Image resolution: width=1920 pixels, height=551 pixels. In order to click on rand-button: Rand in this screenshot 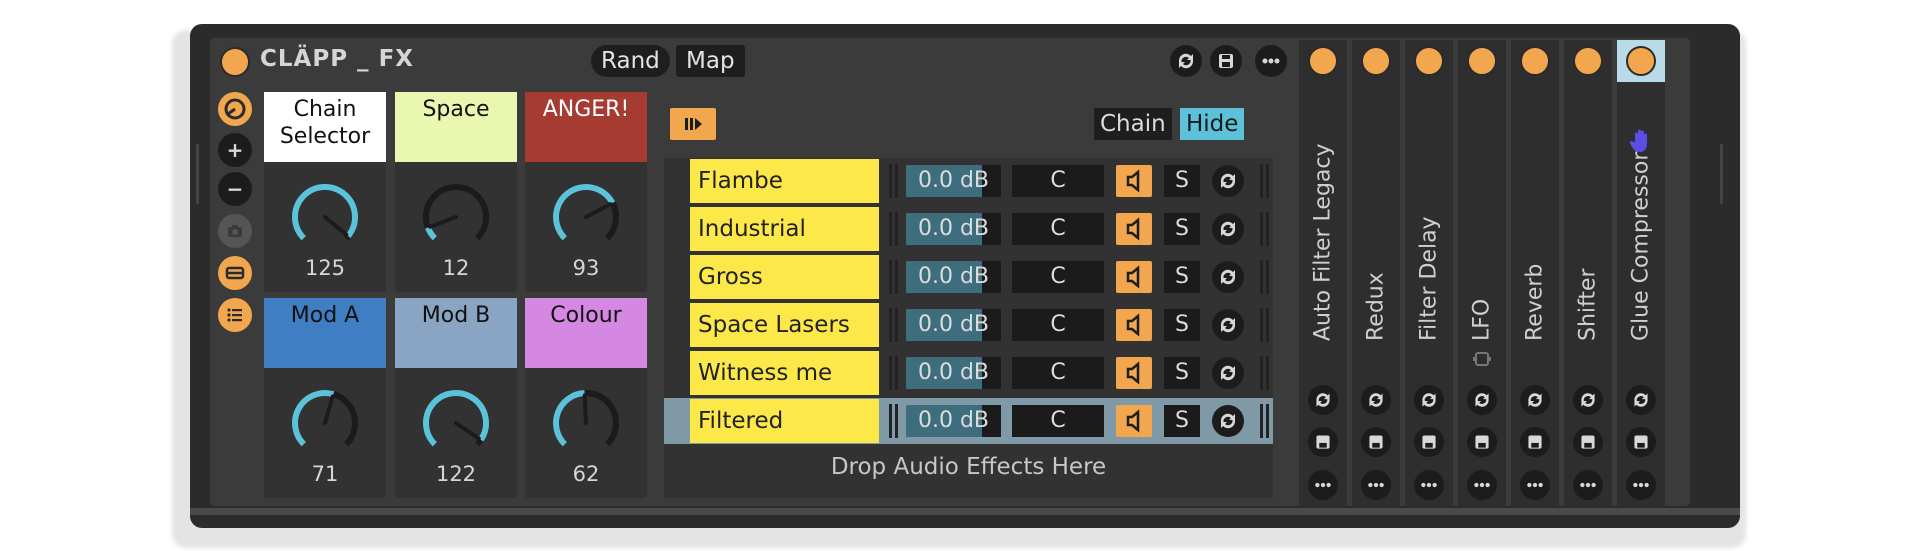, I will do `click(630, 61)`.